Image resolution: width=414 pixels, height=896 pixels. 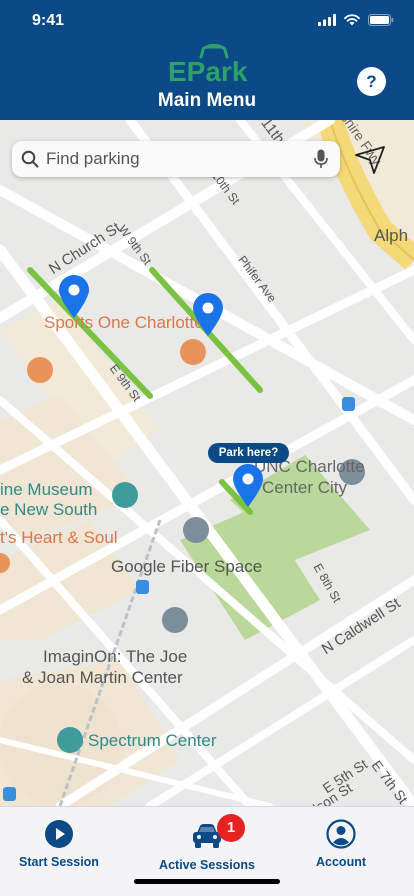 I want to click on parking-pin-church, so click(x=74, y=297).